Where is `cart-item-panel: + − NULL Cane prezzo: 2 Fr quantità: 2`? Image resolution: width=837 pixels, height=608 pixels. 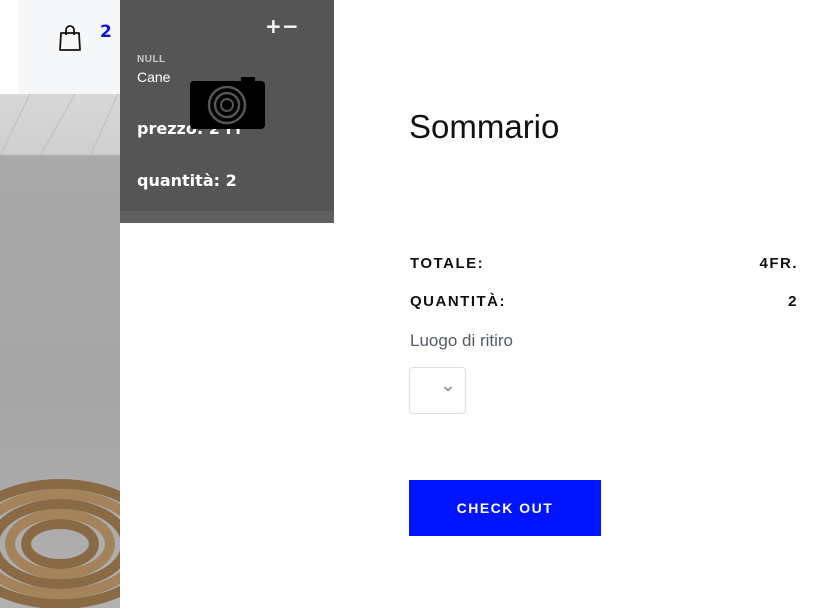 cart-item-panel: + − NULL Cane prezzo: 2 Fr quantità: 2 is located at coordinates (227, 111).